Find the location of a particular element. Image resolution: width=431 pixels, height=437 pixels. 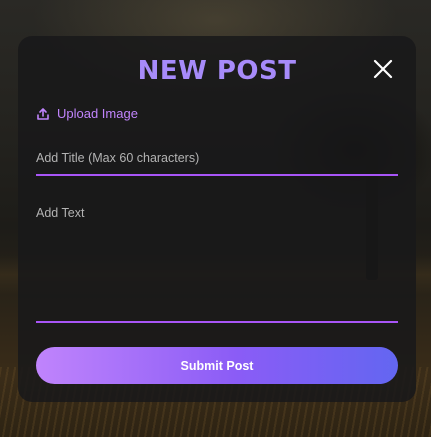

upload-image-button: Upload Image is located at coordinates (87, 113).